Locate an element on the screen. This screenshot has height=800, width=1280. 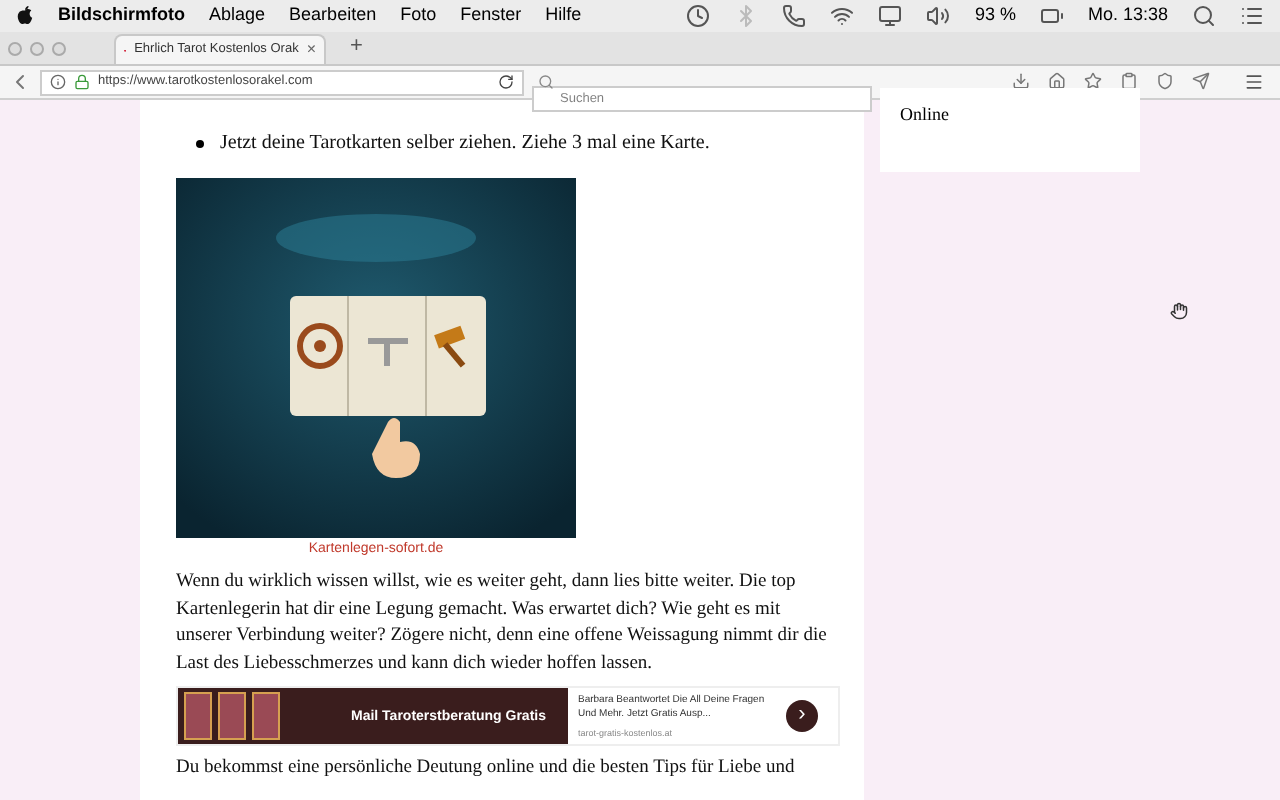
menu-icon is located at coordinates (1254, 82).